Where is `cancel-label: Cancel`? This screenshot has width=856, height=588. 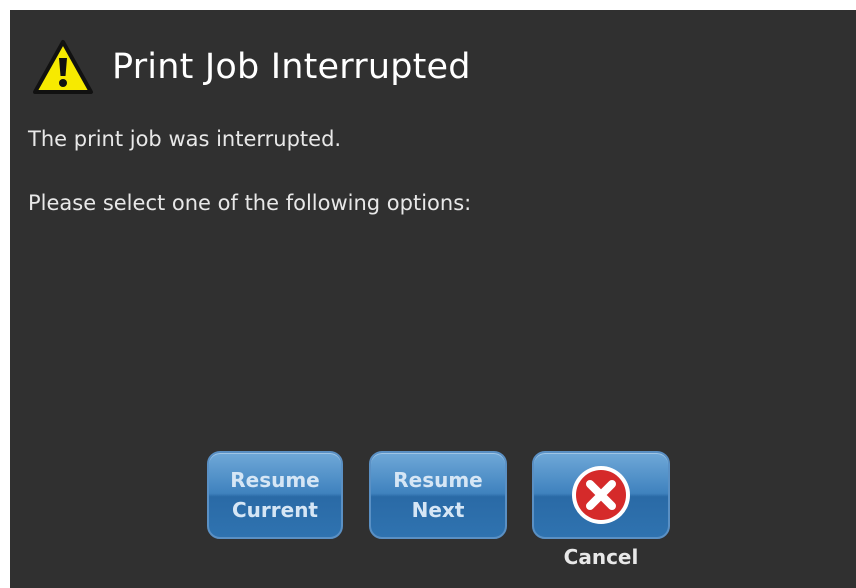 cancel-label: Cancel is located at coordinates (601, 557).